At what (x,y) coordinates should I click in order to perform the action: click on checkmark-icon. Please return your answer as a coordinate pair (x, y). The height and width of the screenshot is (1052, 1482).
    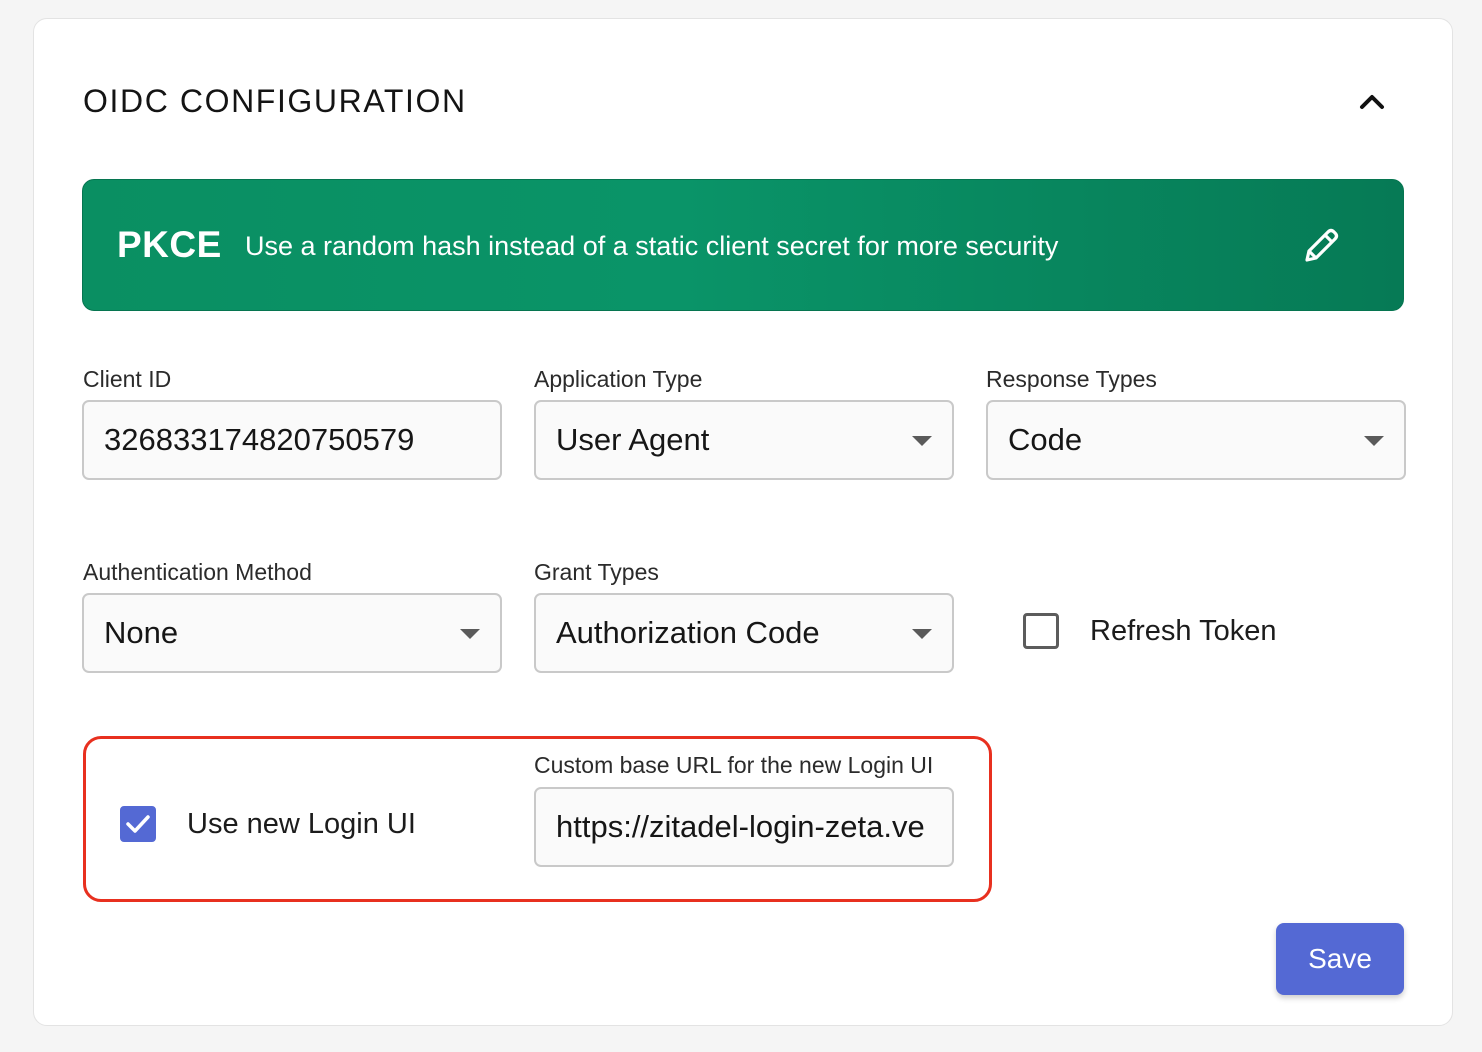
    Looking at the image, I should click on (138, 824).